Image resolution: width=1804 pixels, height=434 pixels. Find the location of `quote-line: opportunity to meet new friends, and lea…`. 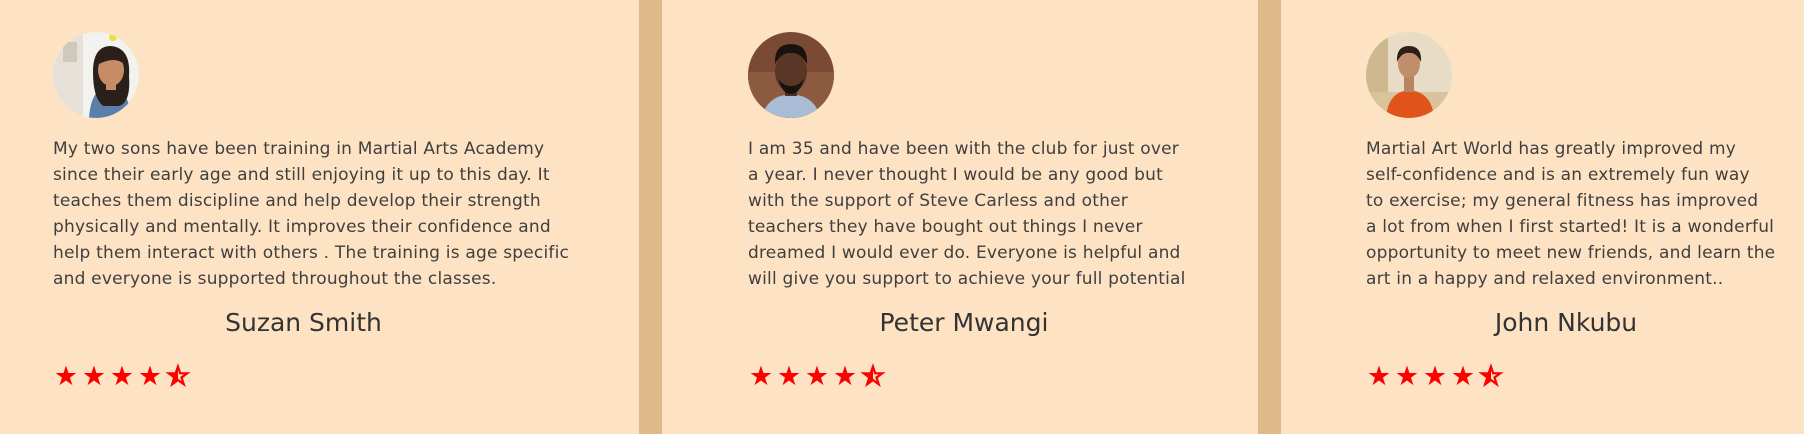

quote-line: opportunity to meet new friends, and lea… is located at coordinates (1571, 253).